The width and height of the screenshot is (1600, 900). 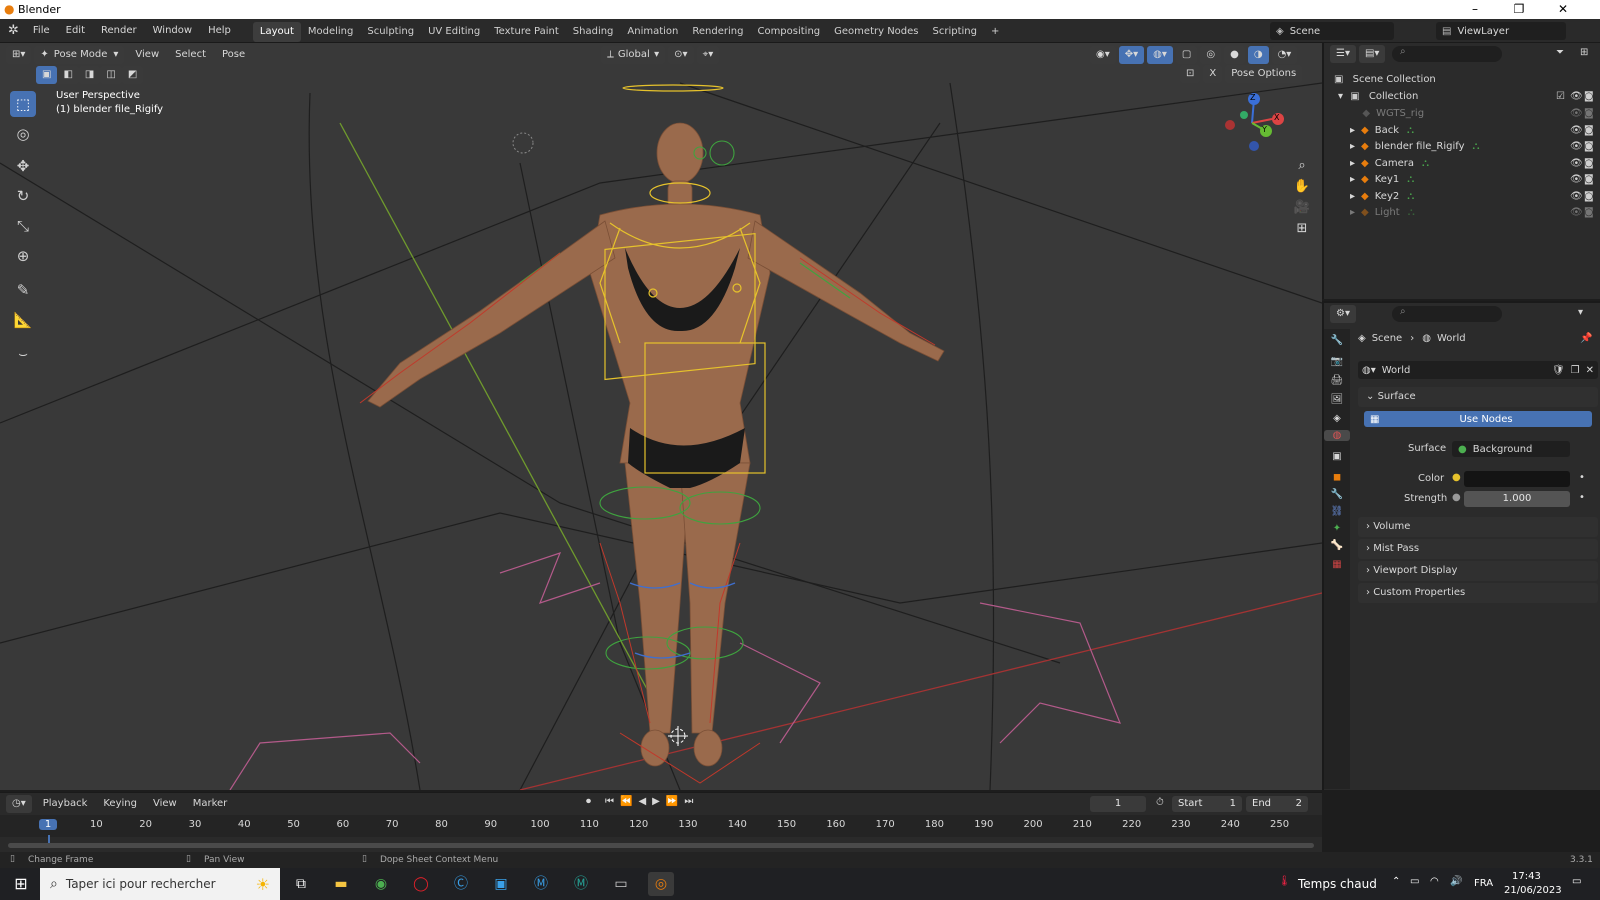 What do you see at coordinates (65, 804) in the screenshot?
I see `menu-playback: Playback` at bounding box center [65, 804].